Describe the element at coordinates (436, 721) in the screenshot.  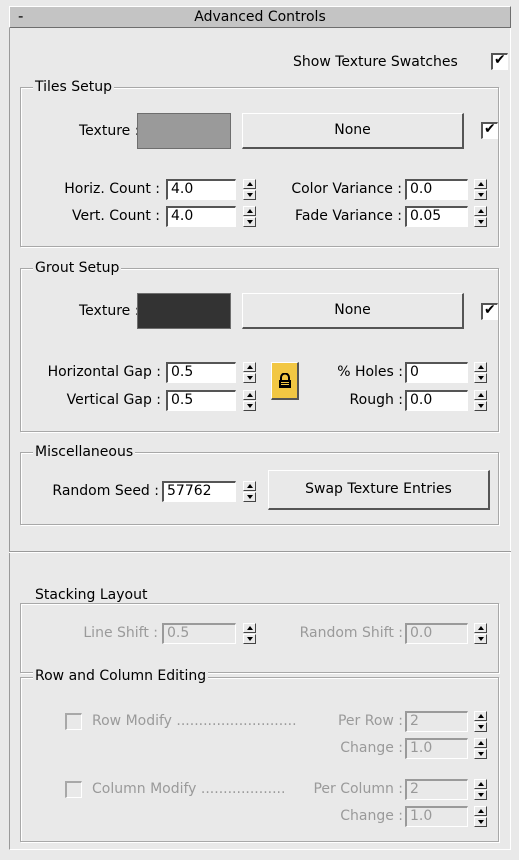
I see `per-row-input: 2` at that location.